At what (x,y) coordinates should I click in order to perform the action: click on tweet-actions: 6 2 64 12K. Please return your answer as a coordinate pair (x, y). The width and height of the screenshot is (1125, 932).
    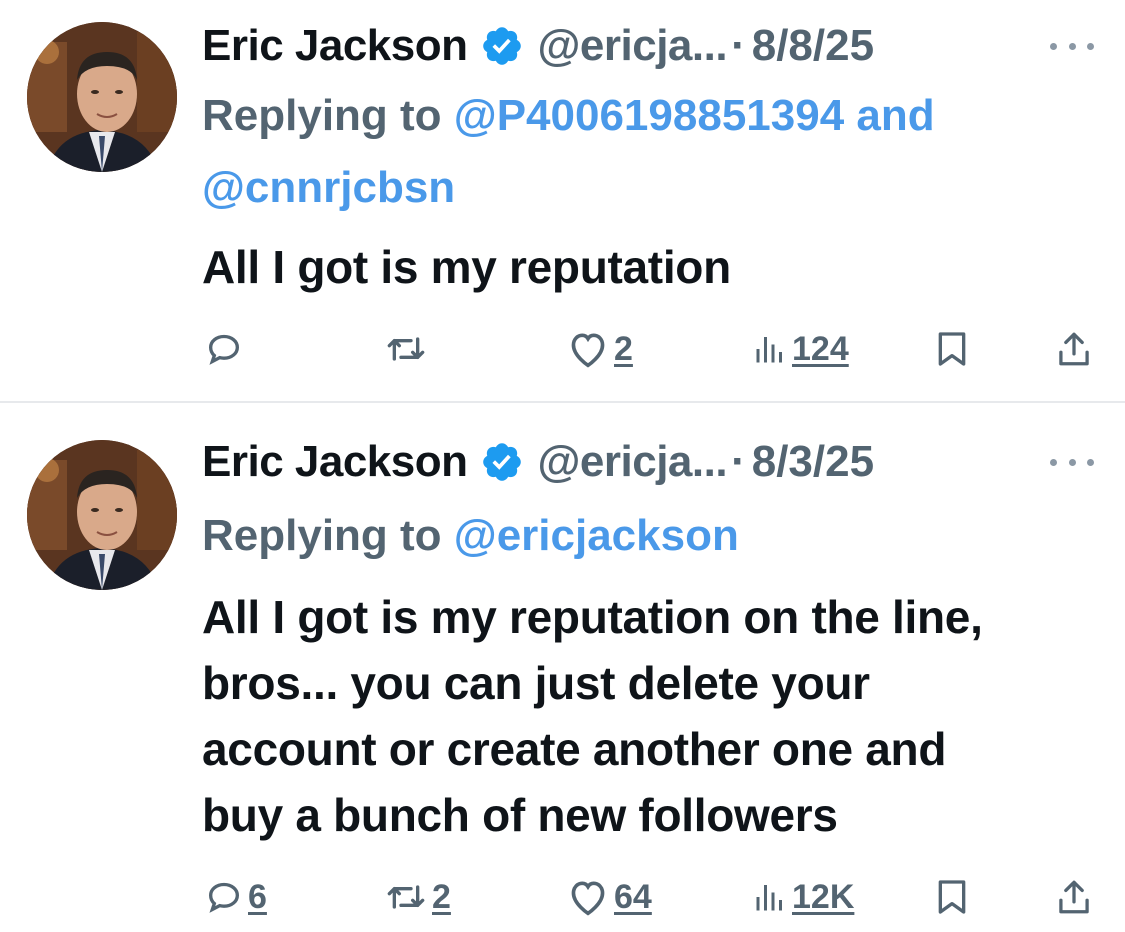
    Looking at the image, I should click on (562, 897).